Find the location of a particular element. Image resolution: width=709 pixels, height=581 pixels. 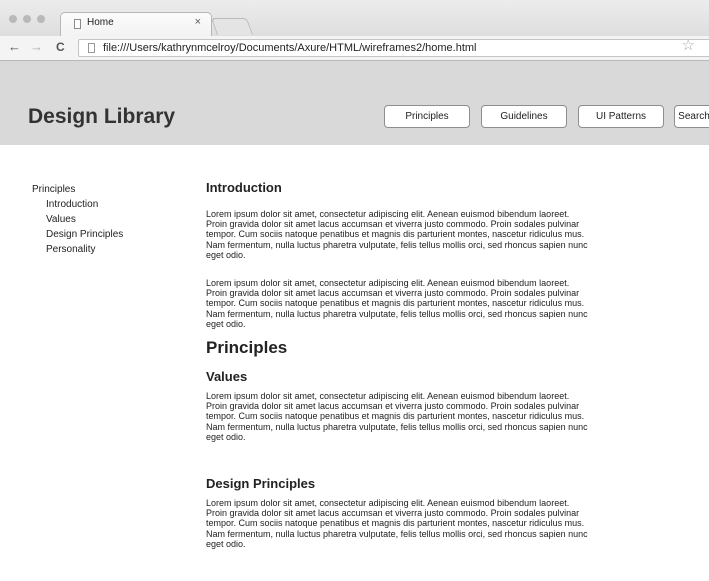

tab-close-icon: × is located at coordinates (198, 22).